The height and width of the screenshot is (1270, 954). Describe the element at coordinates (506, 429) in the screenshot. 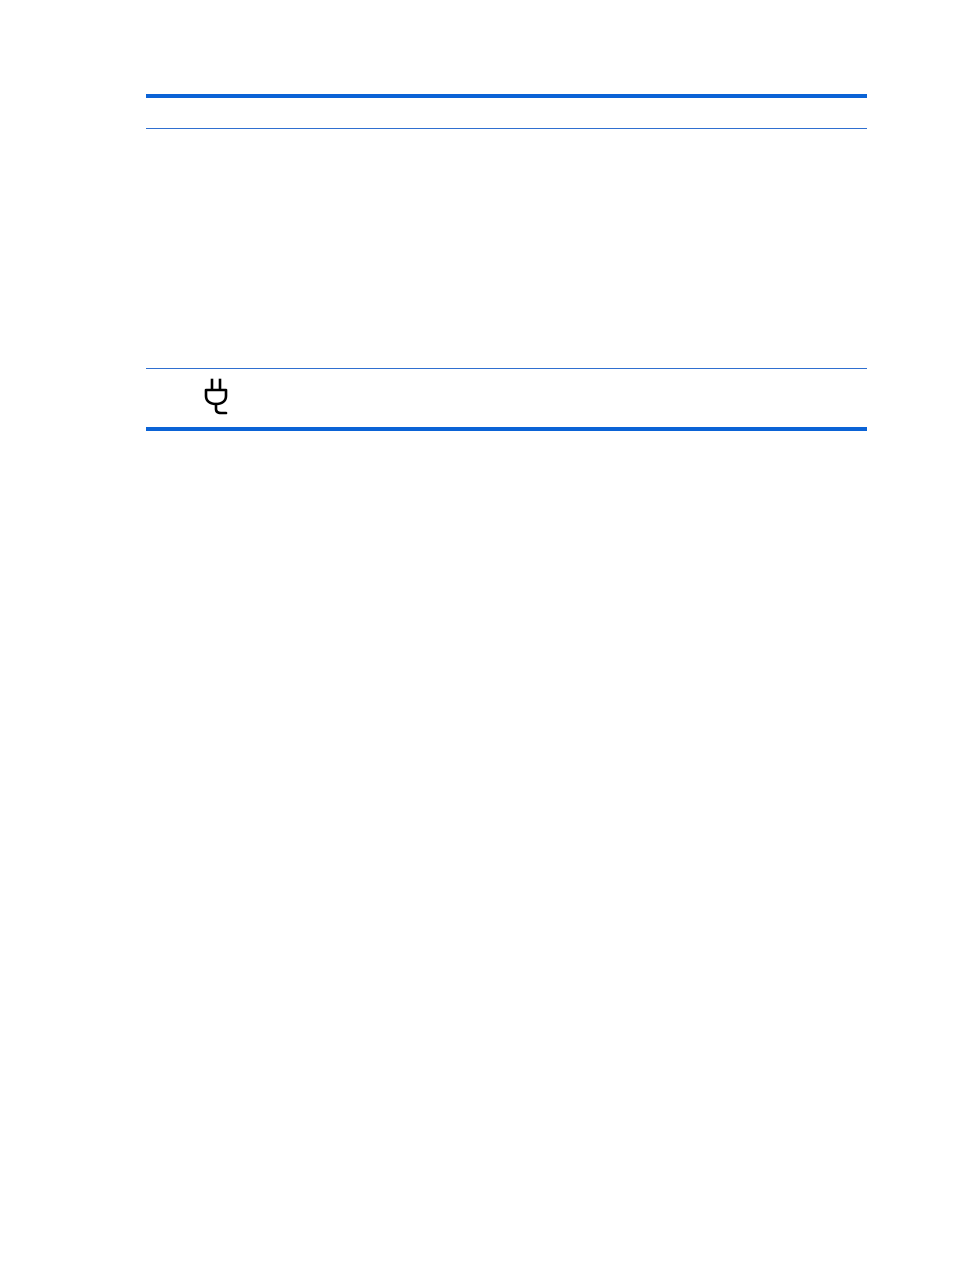

I see `table-bottom-rule` at that location.